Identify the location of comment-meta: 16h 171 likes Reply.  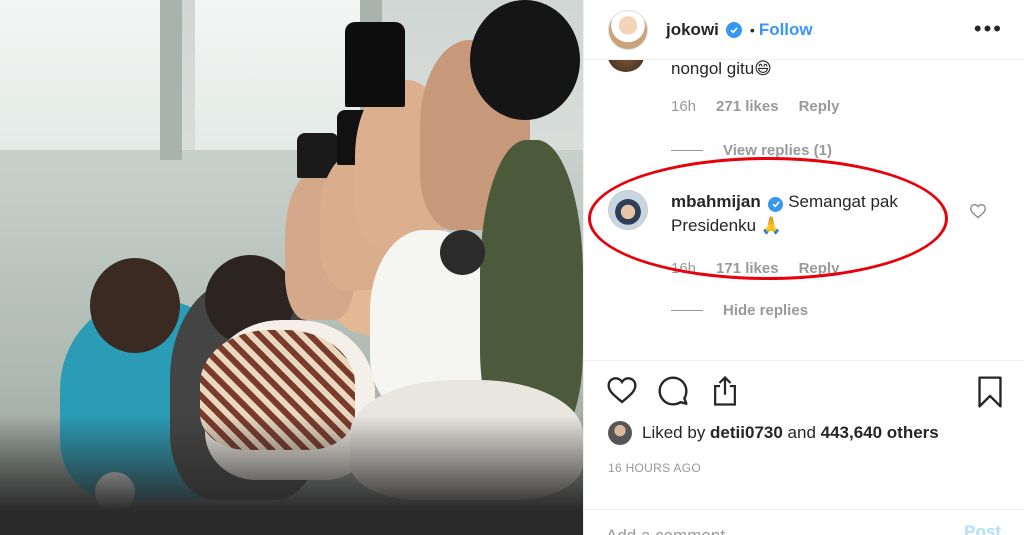
(755, 268).